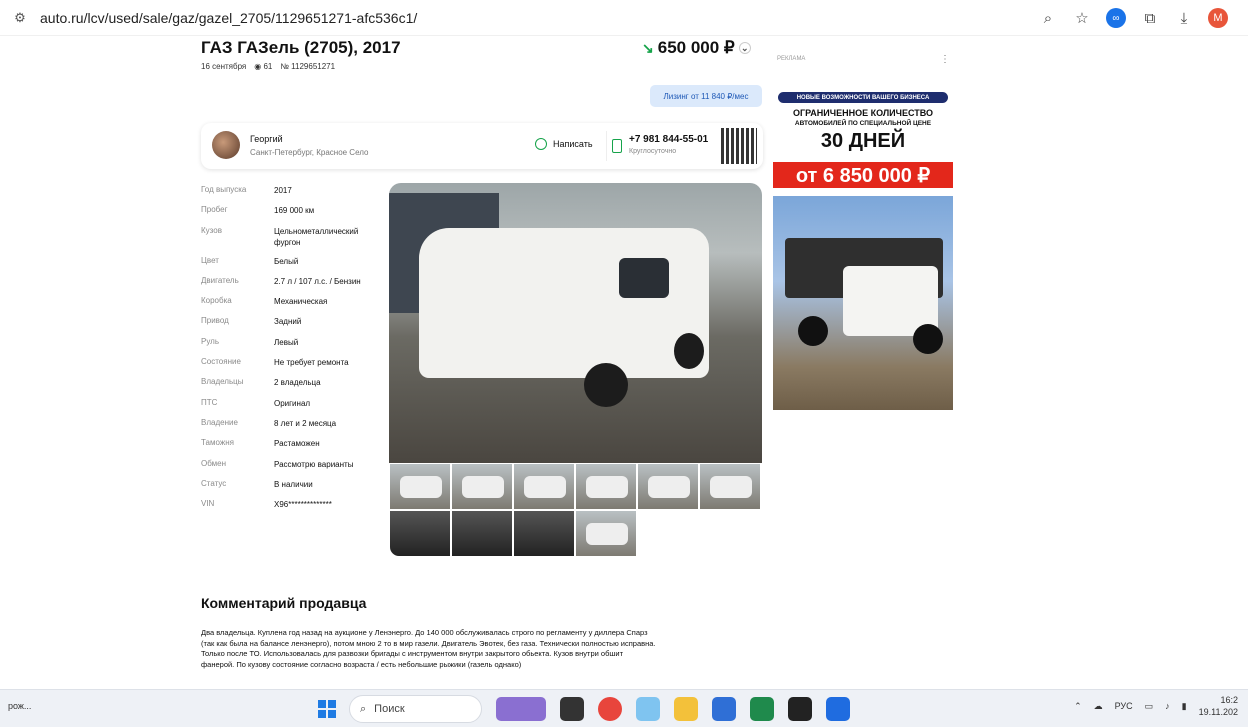 The width and height of the screenshot is (1248, 727). I want to click on clock: 16:2 19.11.202, so click(1218, 706).